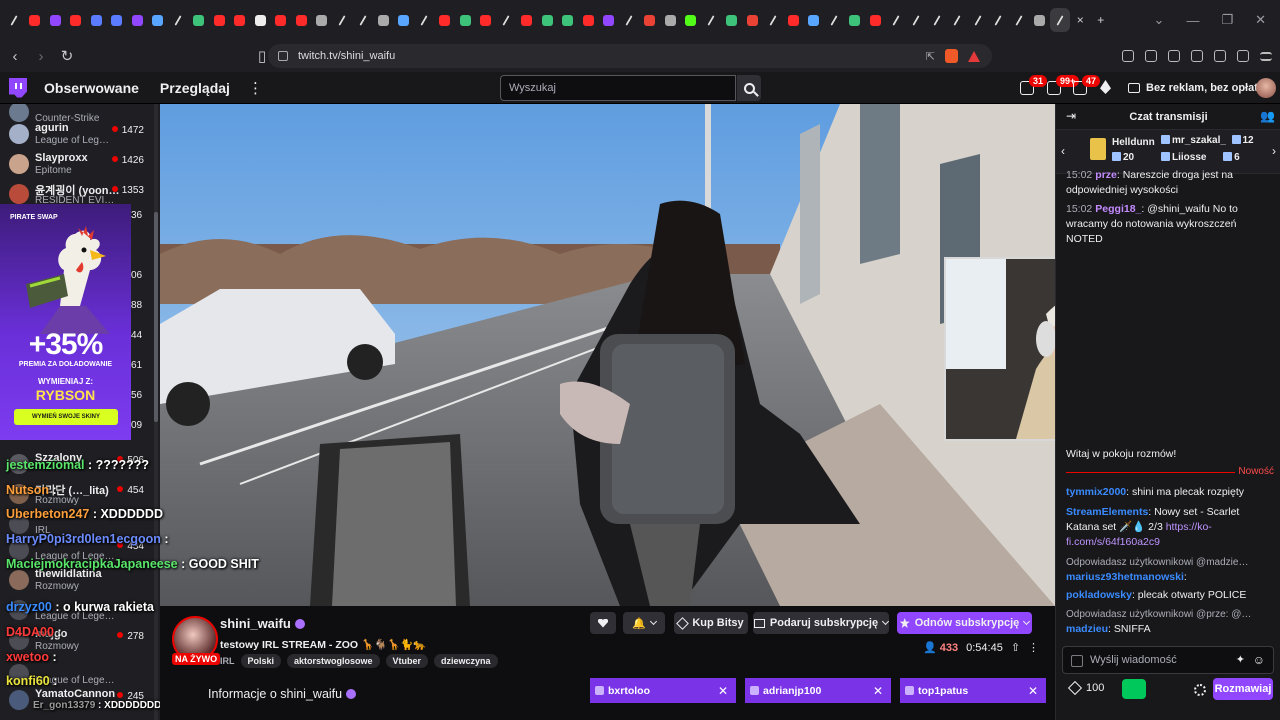 Image resolution: width=1280 pixels, height=720 pixels. What do you see at coordinates (930, 56) in the screenshot?
I see `share-icon: ⇱` at bounding box center [930, 56].